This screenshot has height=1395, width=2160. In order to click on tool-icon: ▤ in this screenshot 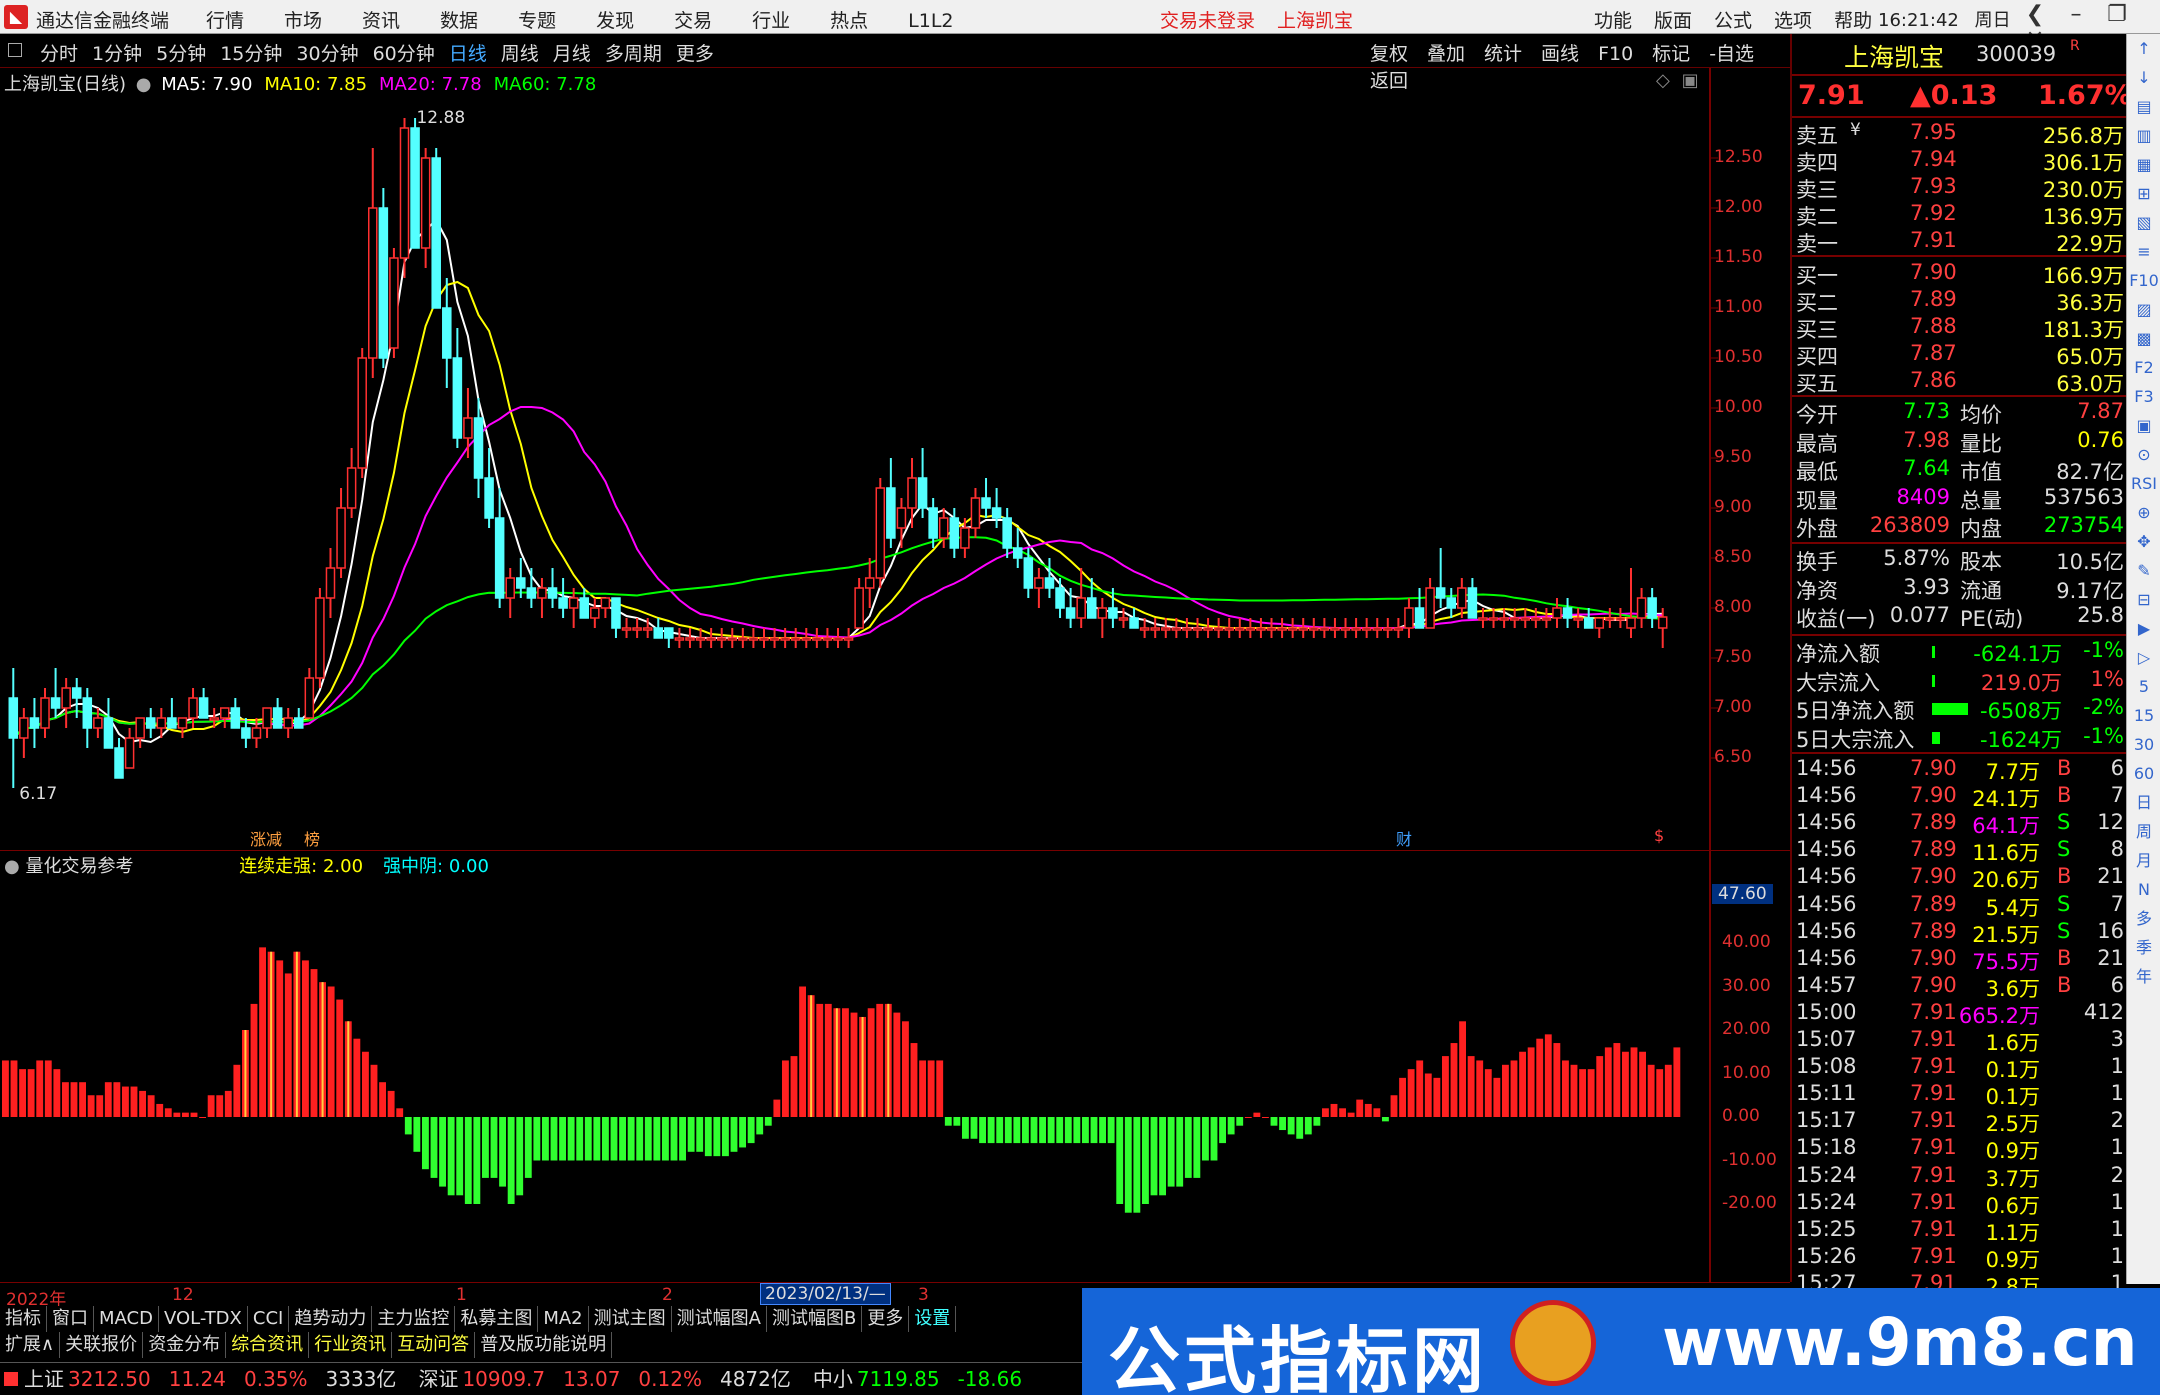, I will do `click(2143, 106)`.